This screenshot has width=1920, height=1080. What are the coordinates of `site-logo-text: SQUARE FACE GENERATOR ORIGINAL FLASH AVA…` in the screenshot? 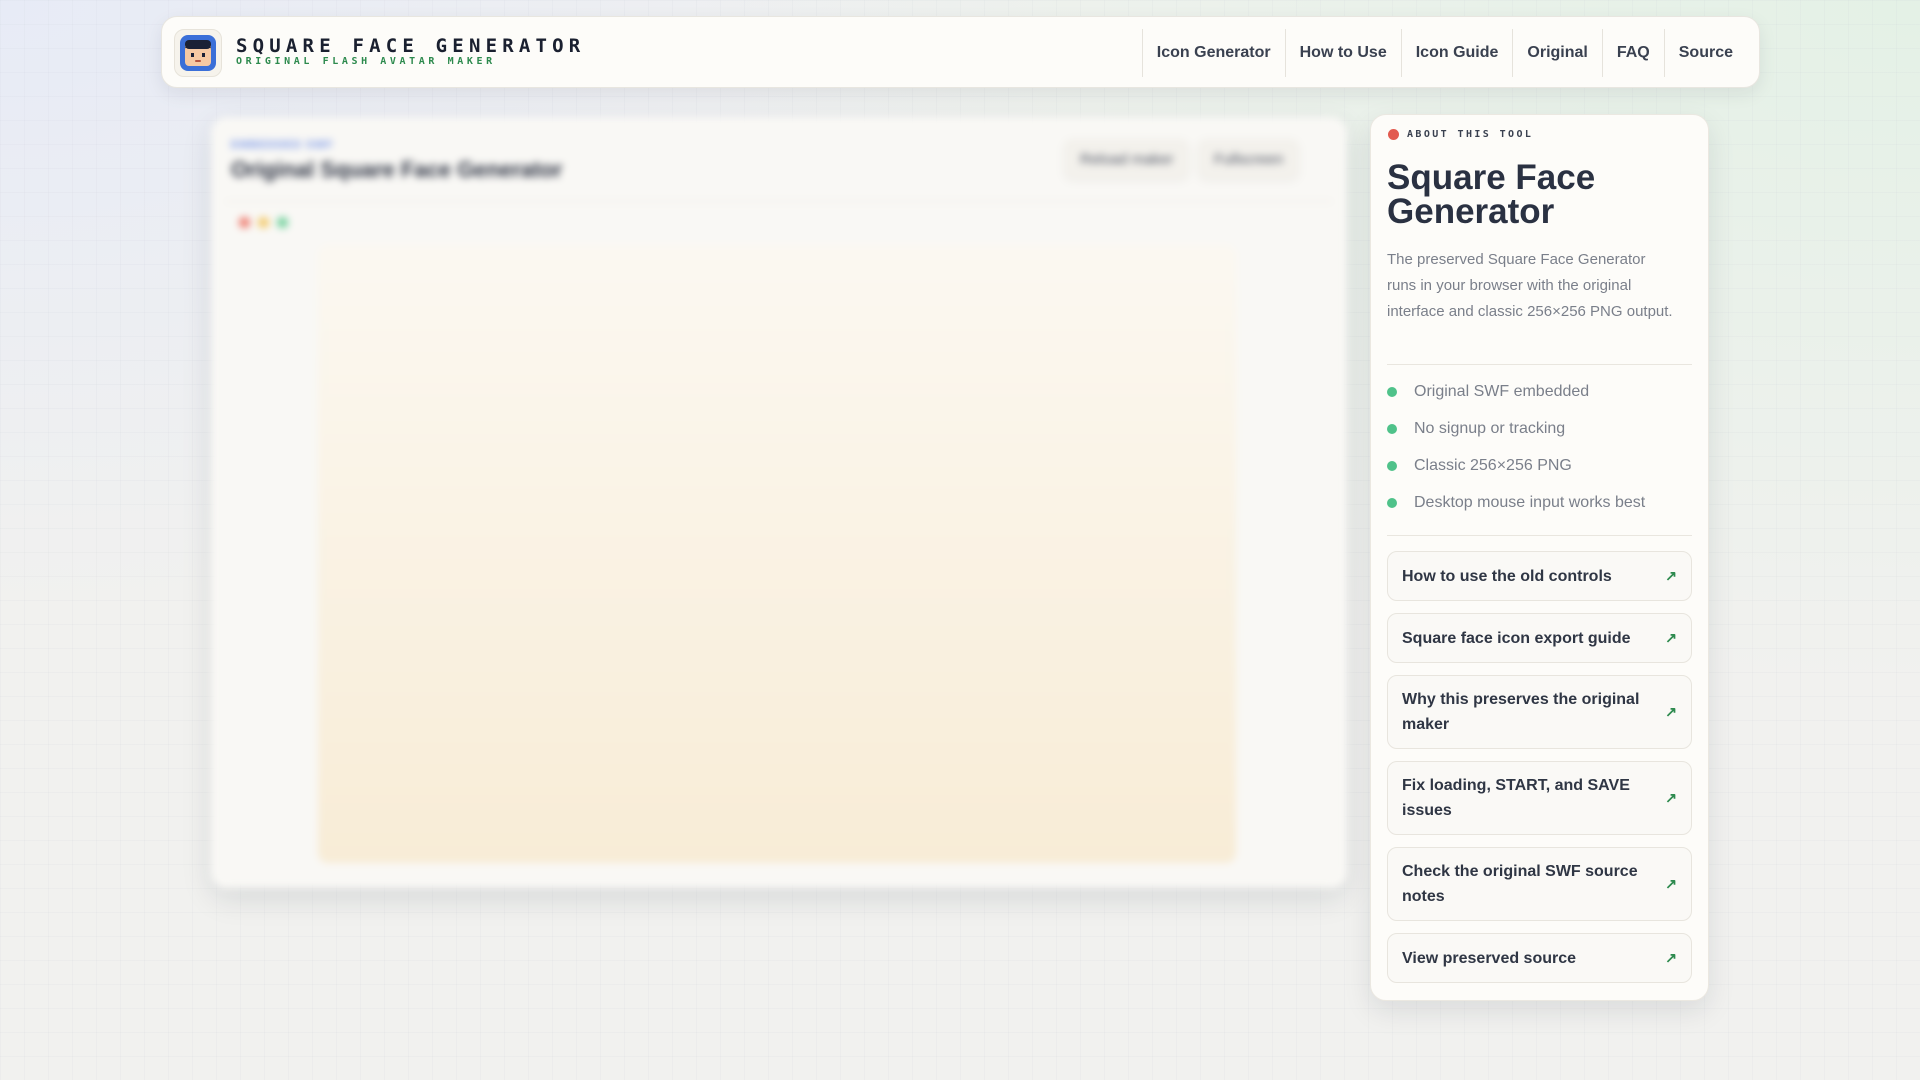 It's located at (410, 52).